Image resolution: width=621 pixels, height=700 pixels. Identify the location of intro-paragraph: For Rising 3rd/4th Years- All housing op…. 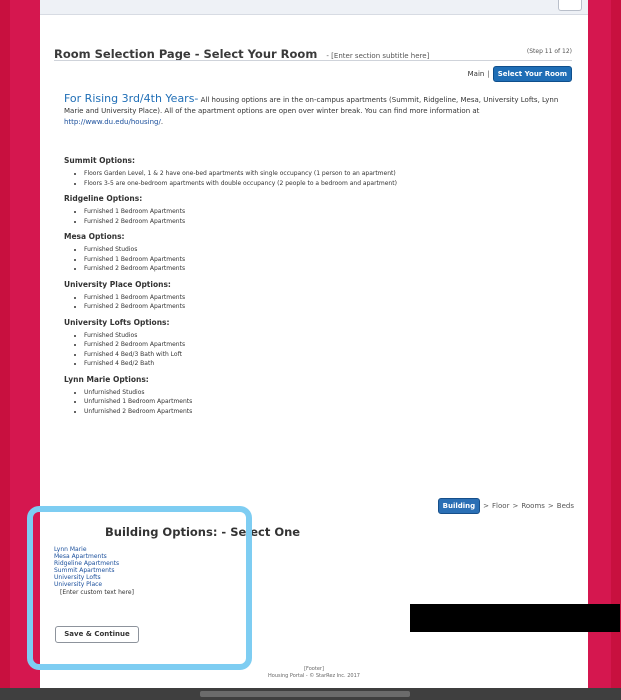
(317, 110).